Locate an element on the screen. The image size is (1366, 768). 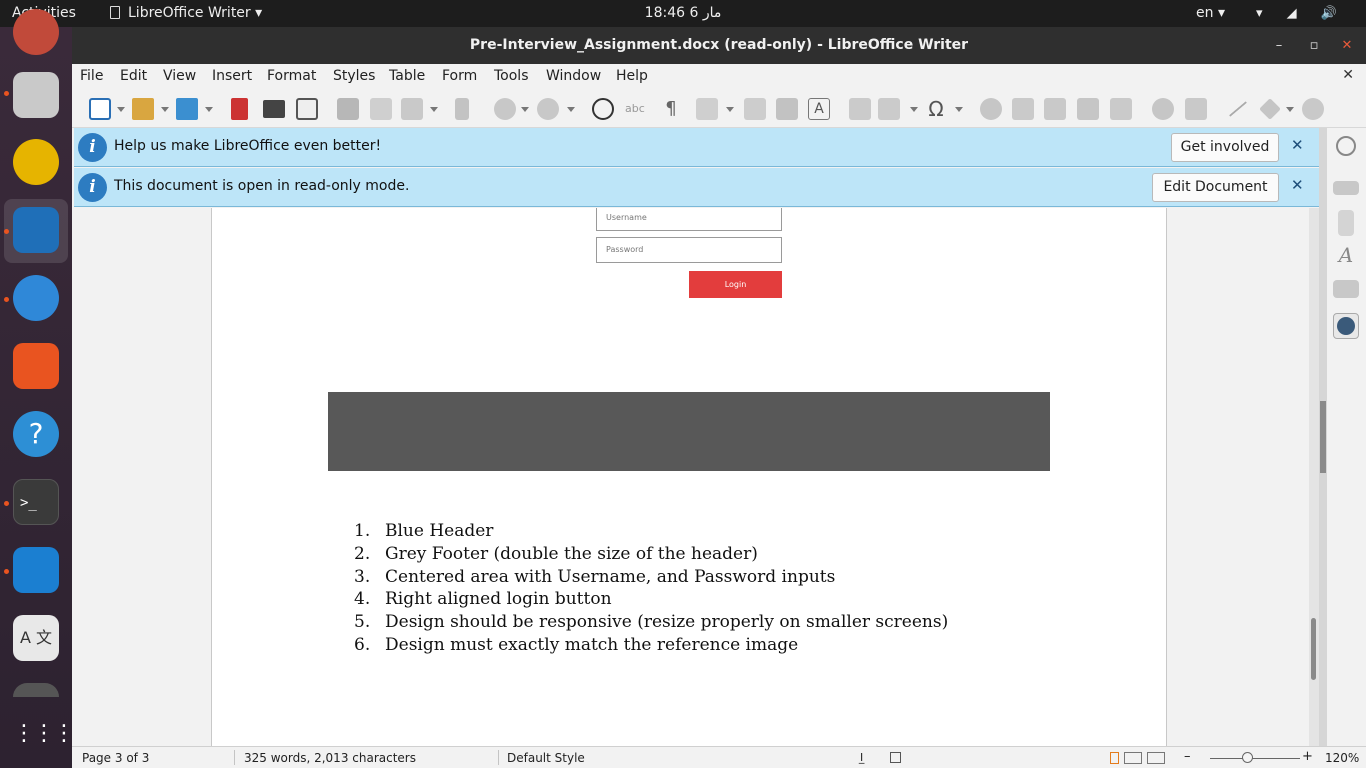
minimize-button: – is located at coordinates (1279, 45).